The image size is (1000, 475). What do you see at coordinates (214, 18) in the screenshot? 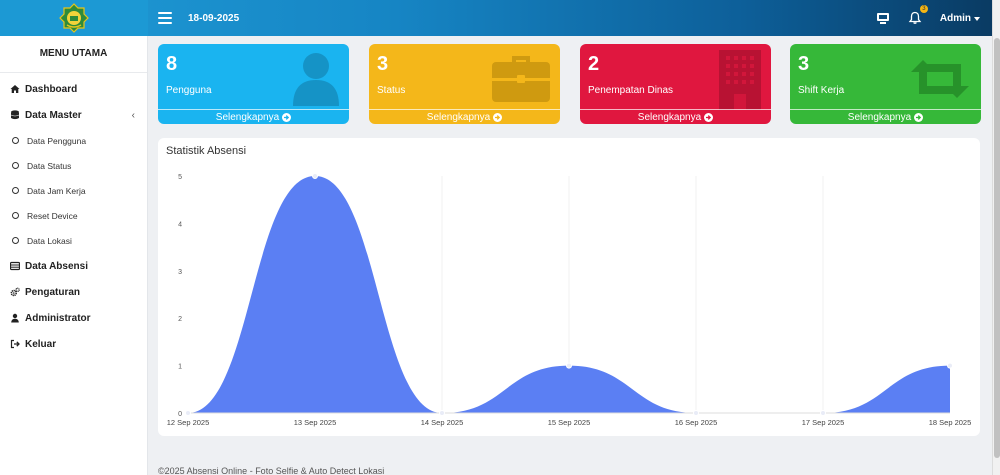
I see `current-date: 18-09-2025` at bounding box center [214, 18].